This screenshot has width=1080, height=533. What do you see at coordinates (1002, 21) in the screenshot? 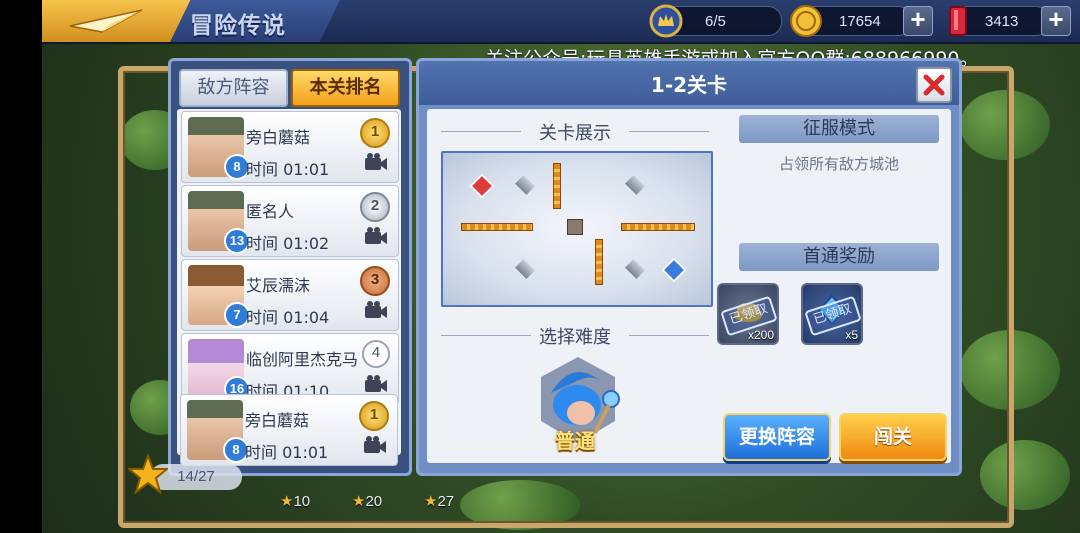
I see `gem-value: 3413` at bounding box center [1002, 21].